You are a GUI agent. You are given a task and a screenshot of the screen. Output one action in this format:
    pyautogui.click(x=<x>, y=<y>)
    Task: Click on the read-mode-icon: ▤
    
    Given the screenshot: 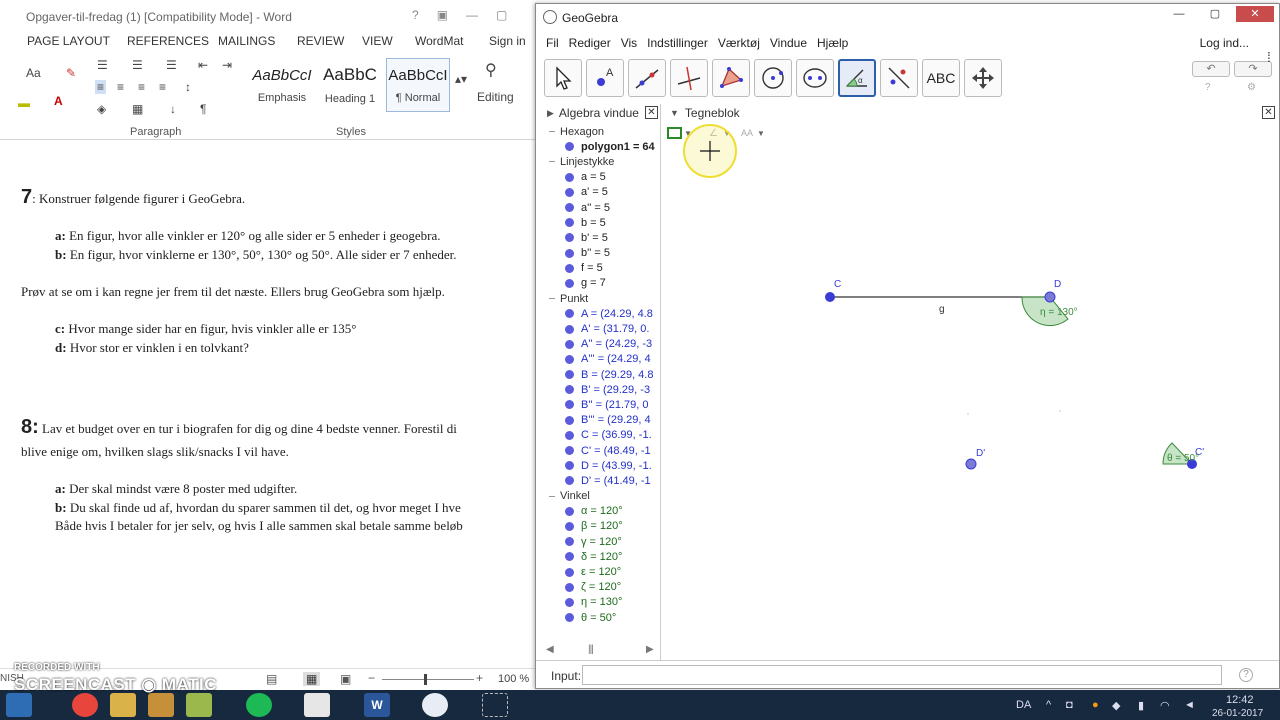 What is the action you would take?
    pyautogui.click(x=271, y=679)
    